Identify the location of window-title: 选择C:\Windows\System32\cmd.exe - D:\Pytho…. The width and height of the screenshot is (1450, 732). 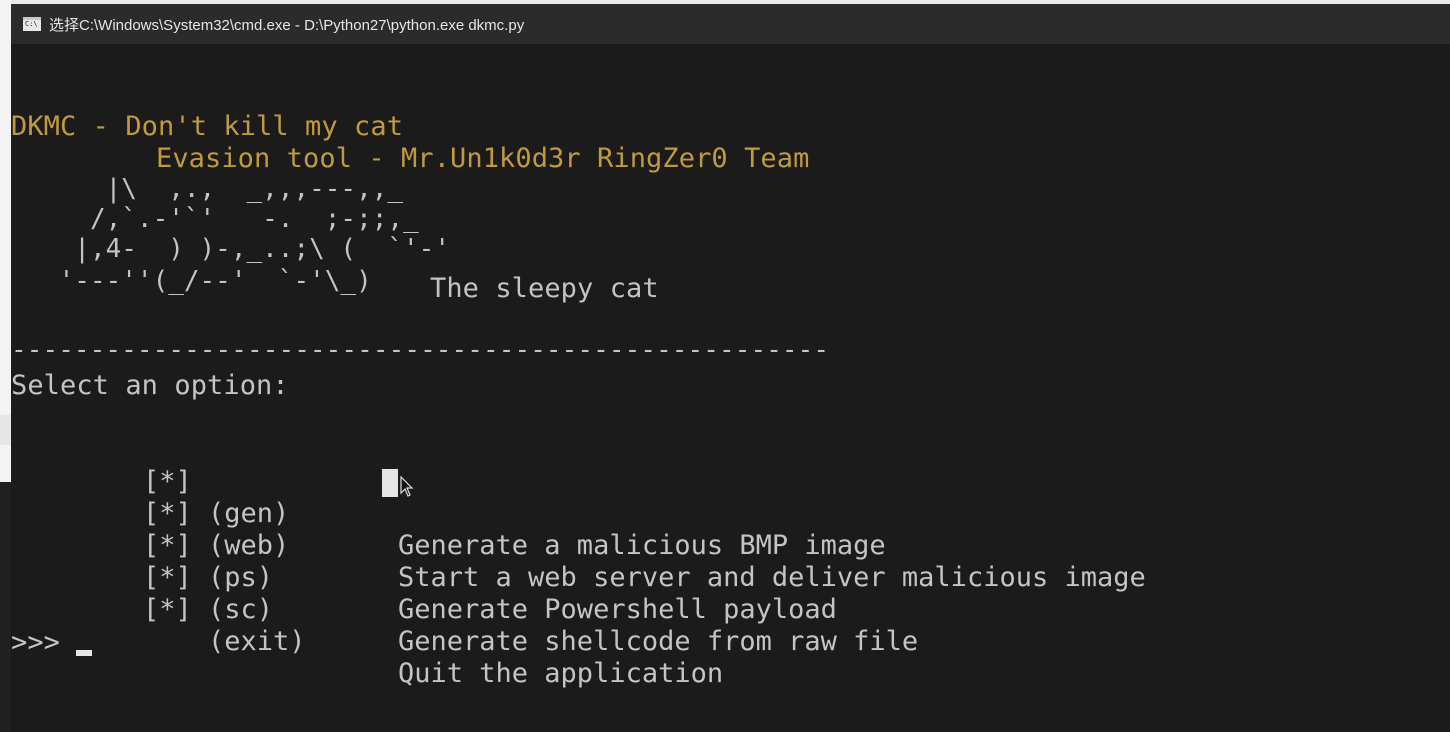
(287, 25).